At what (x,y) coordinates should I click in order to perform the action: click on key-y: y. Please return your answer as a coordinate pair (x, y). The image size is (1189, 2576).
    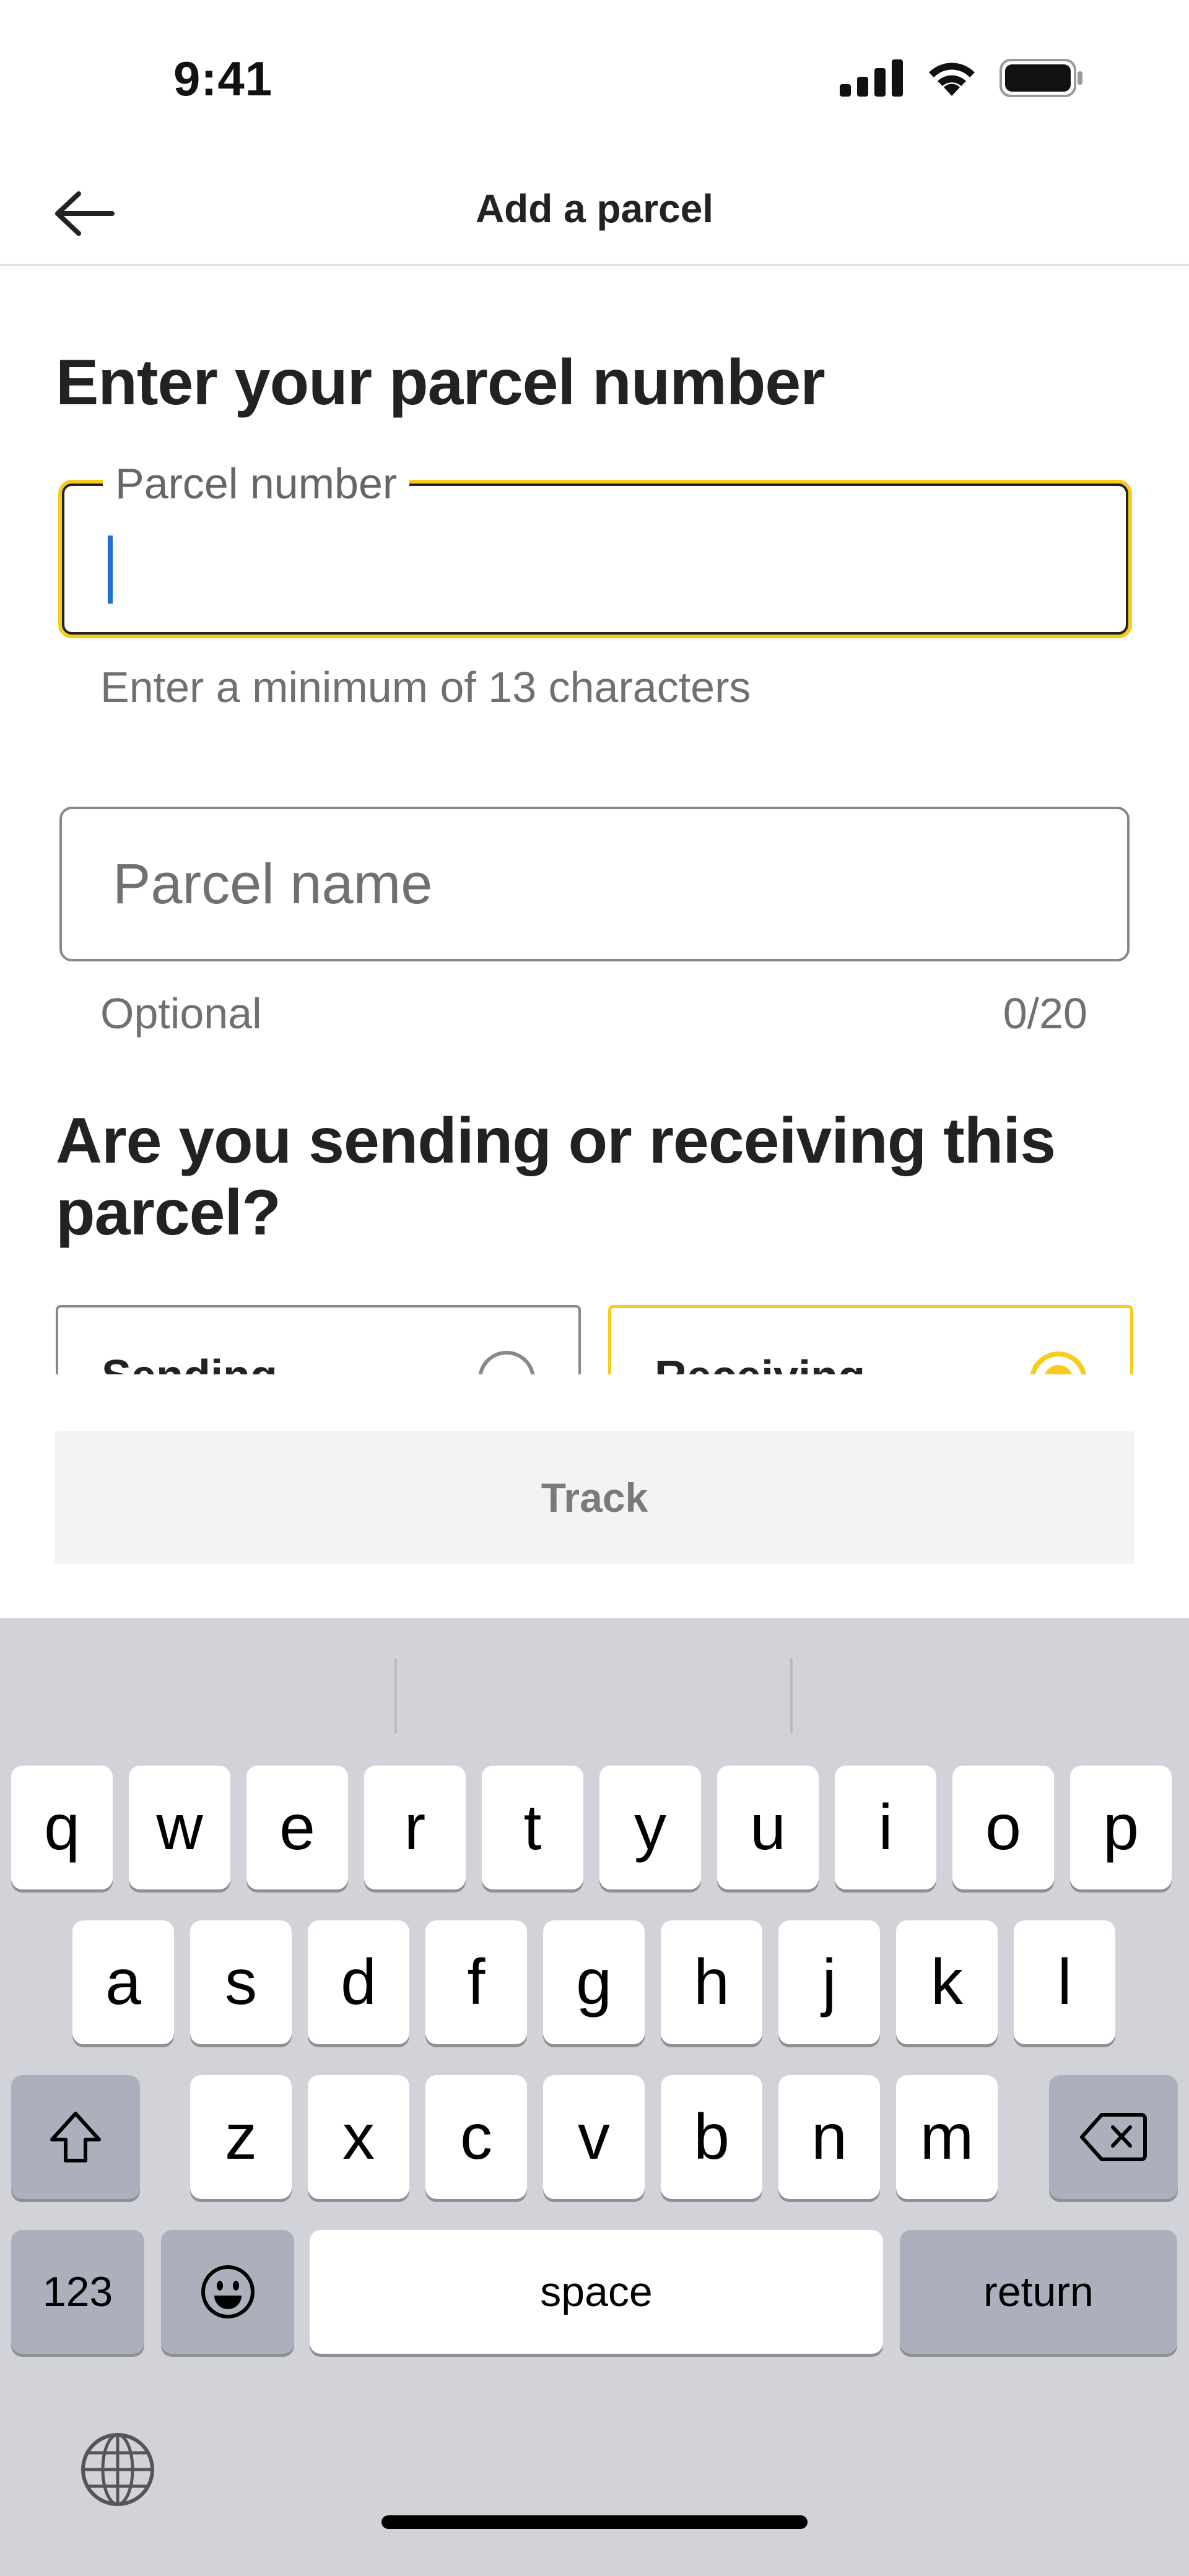
    Looking at the image, I should click on (650, 1827).